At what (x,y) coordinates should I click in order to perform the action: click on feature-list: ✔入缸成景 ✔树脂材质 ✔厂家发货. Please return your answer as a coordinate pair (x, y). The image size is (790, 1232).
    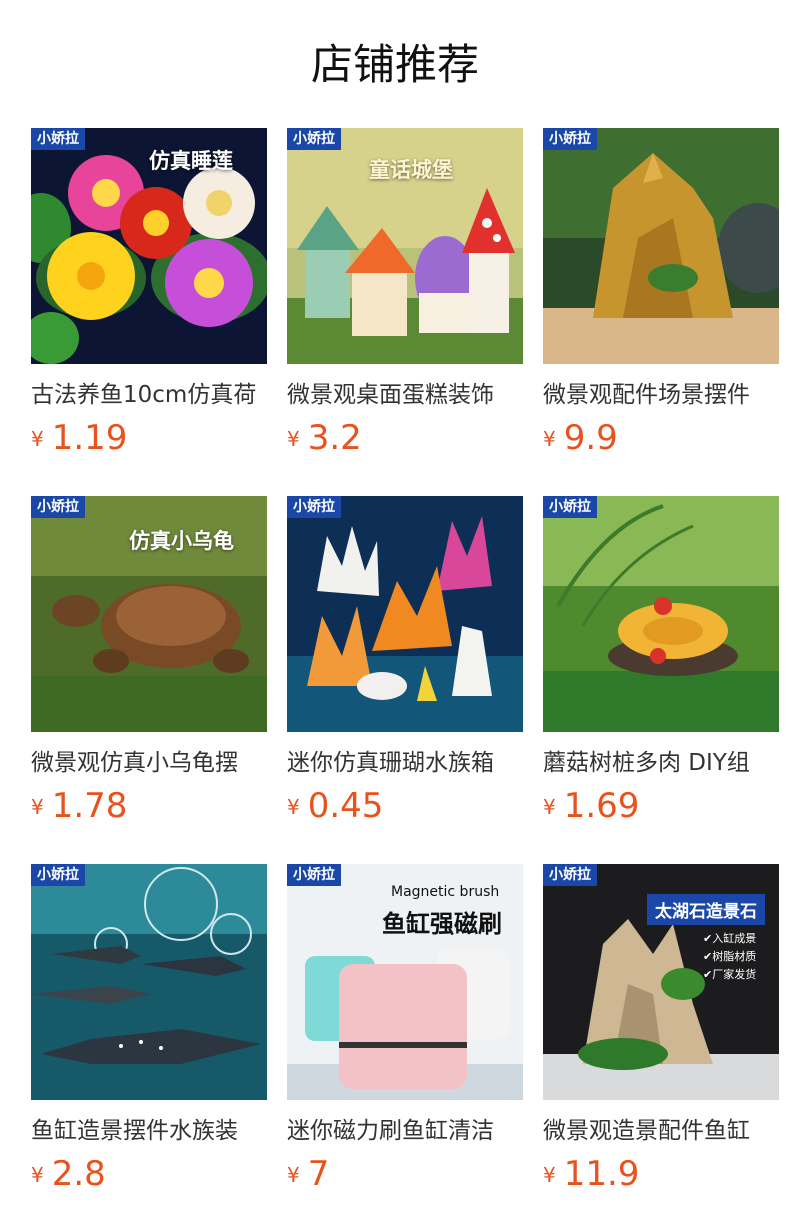
    Looking at the image, I should click on (729, 957).